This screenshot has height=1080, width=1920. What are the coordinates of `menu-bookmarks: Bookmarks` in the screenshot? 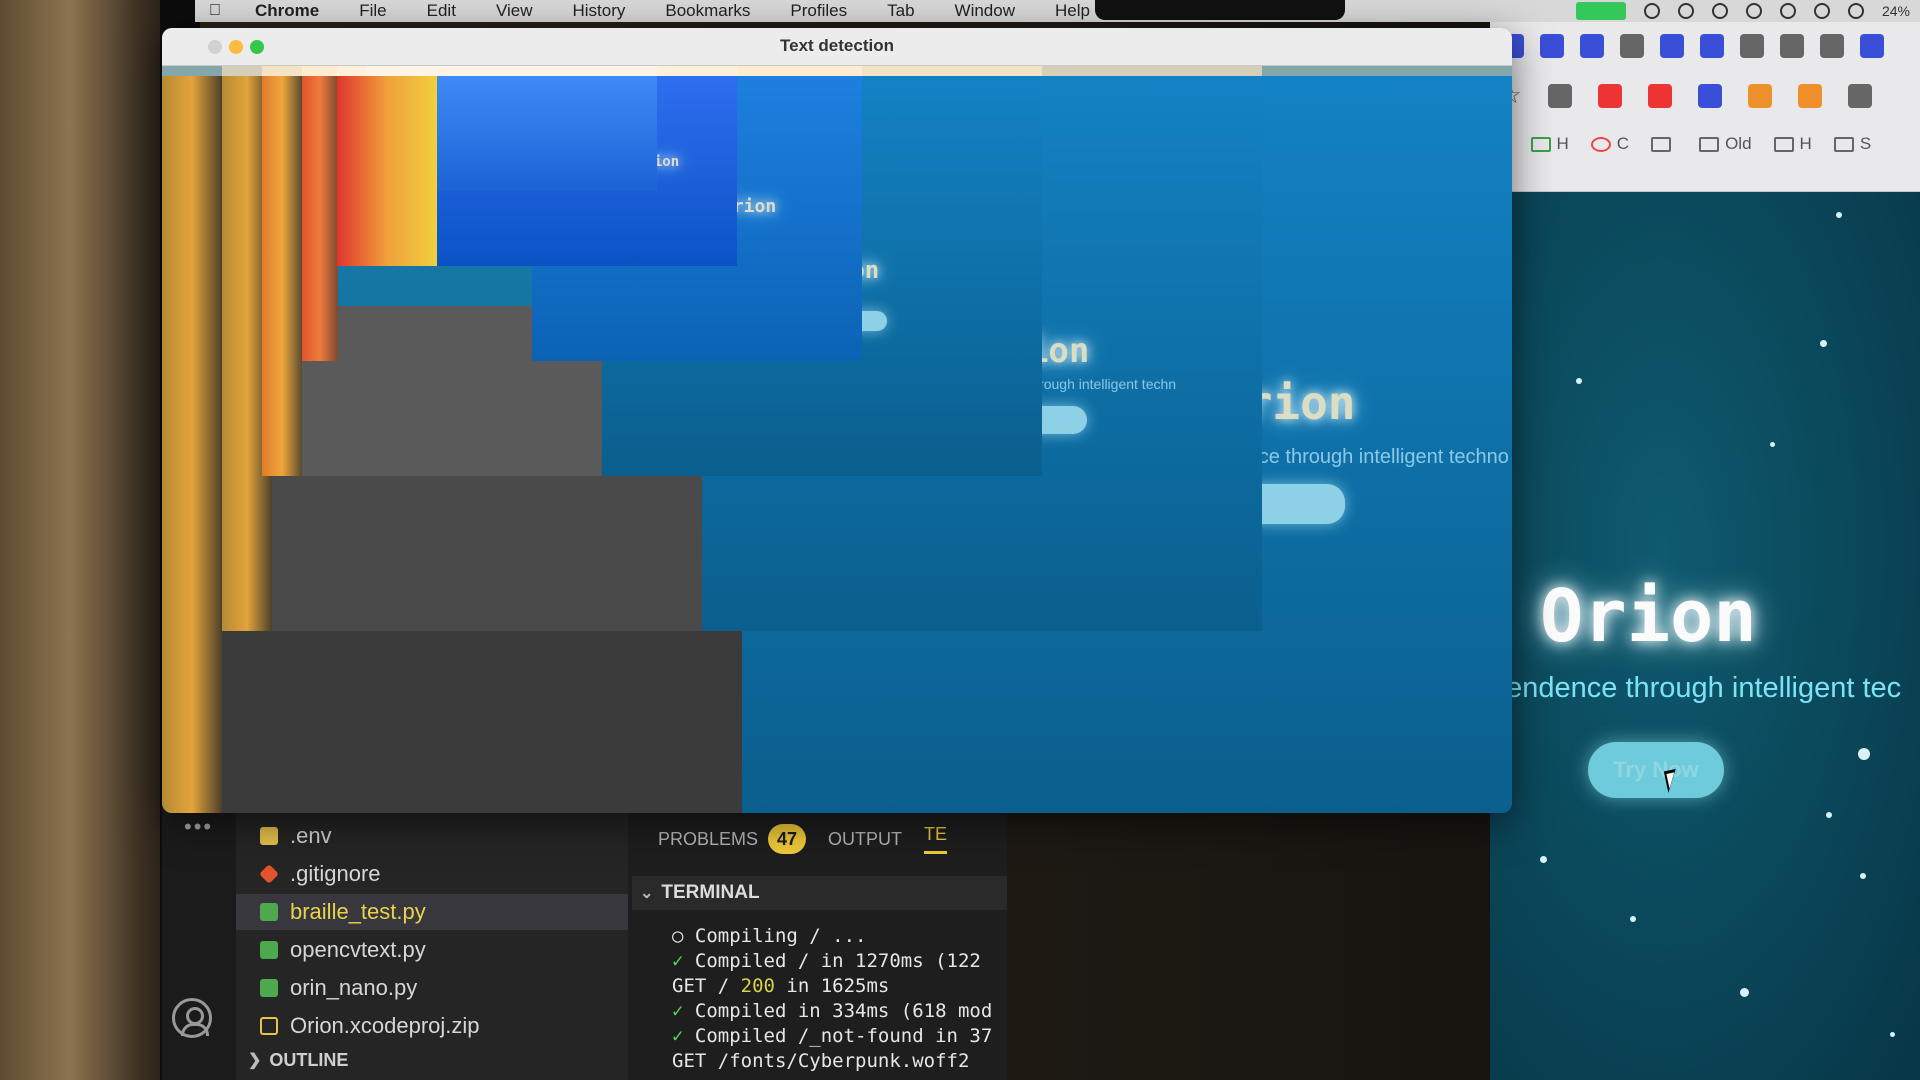 It's located at (707, 11).